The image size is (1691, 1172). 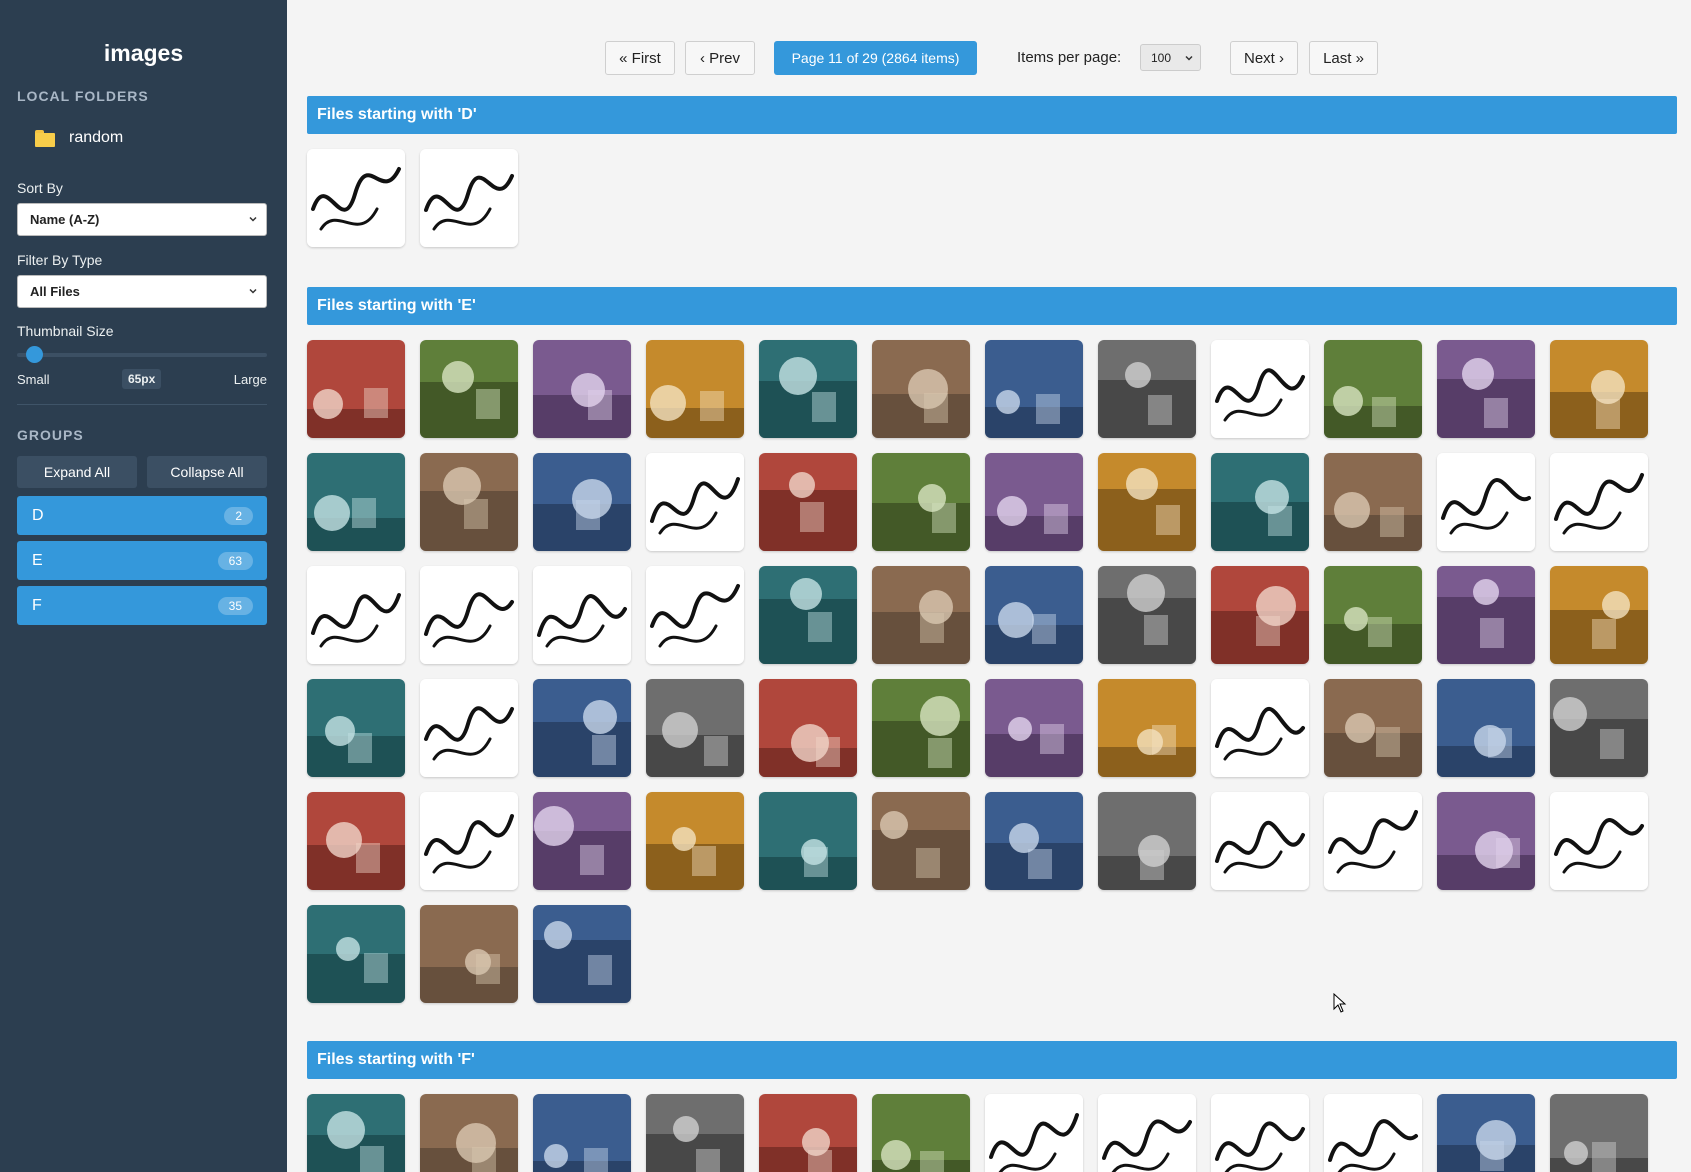 What do you see at coordinates (720, 58) in the screenshot?
I see `prev-page-button: ‹ Prev` at bounding box center [720, 58].